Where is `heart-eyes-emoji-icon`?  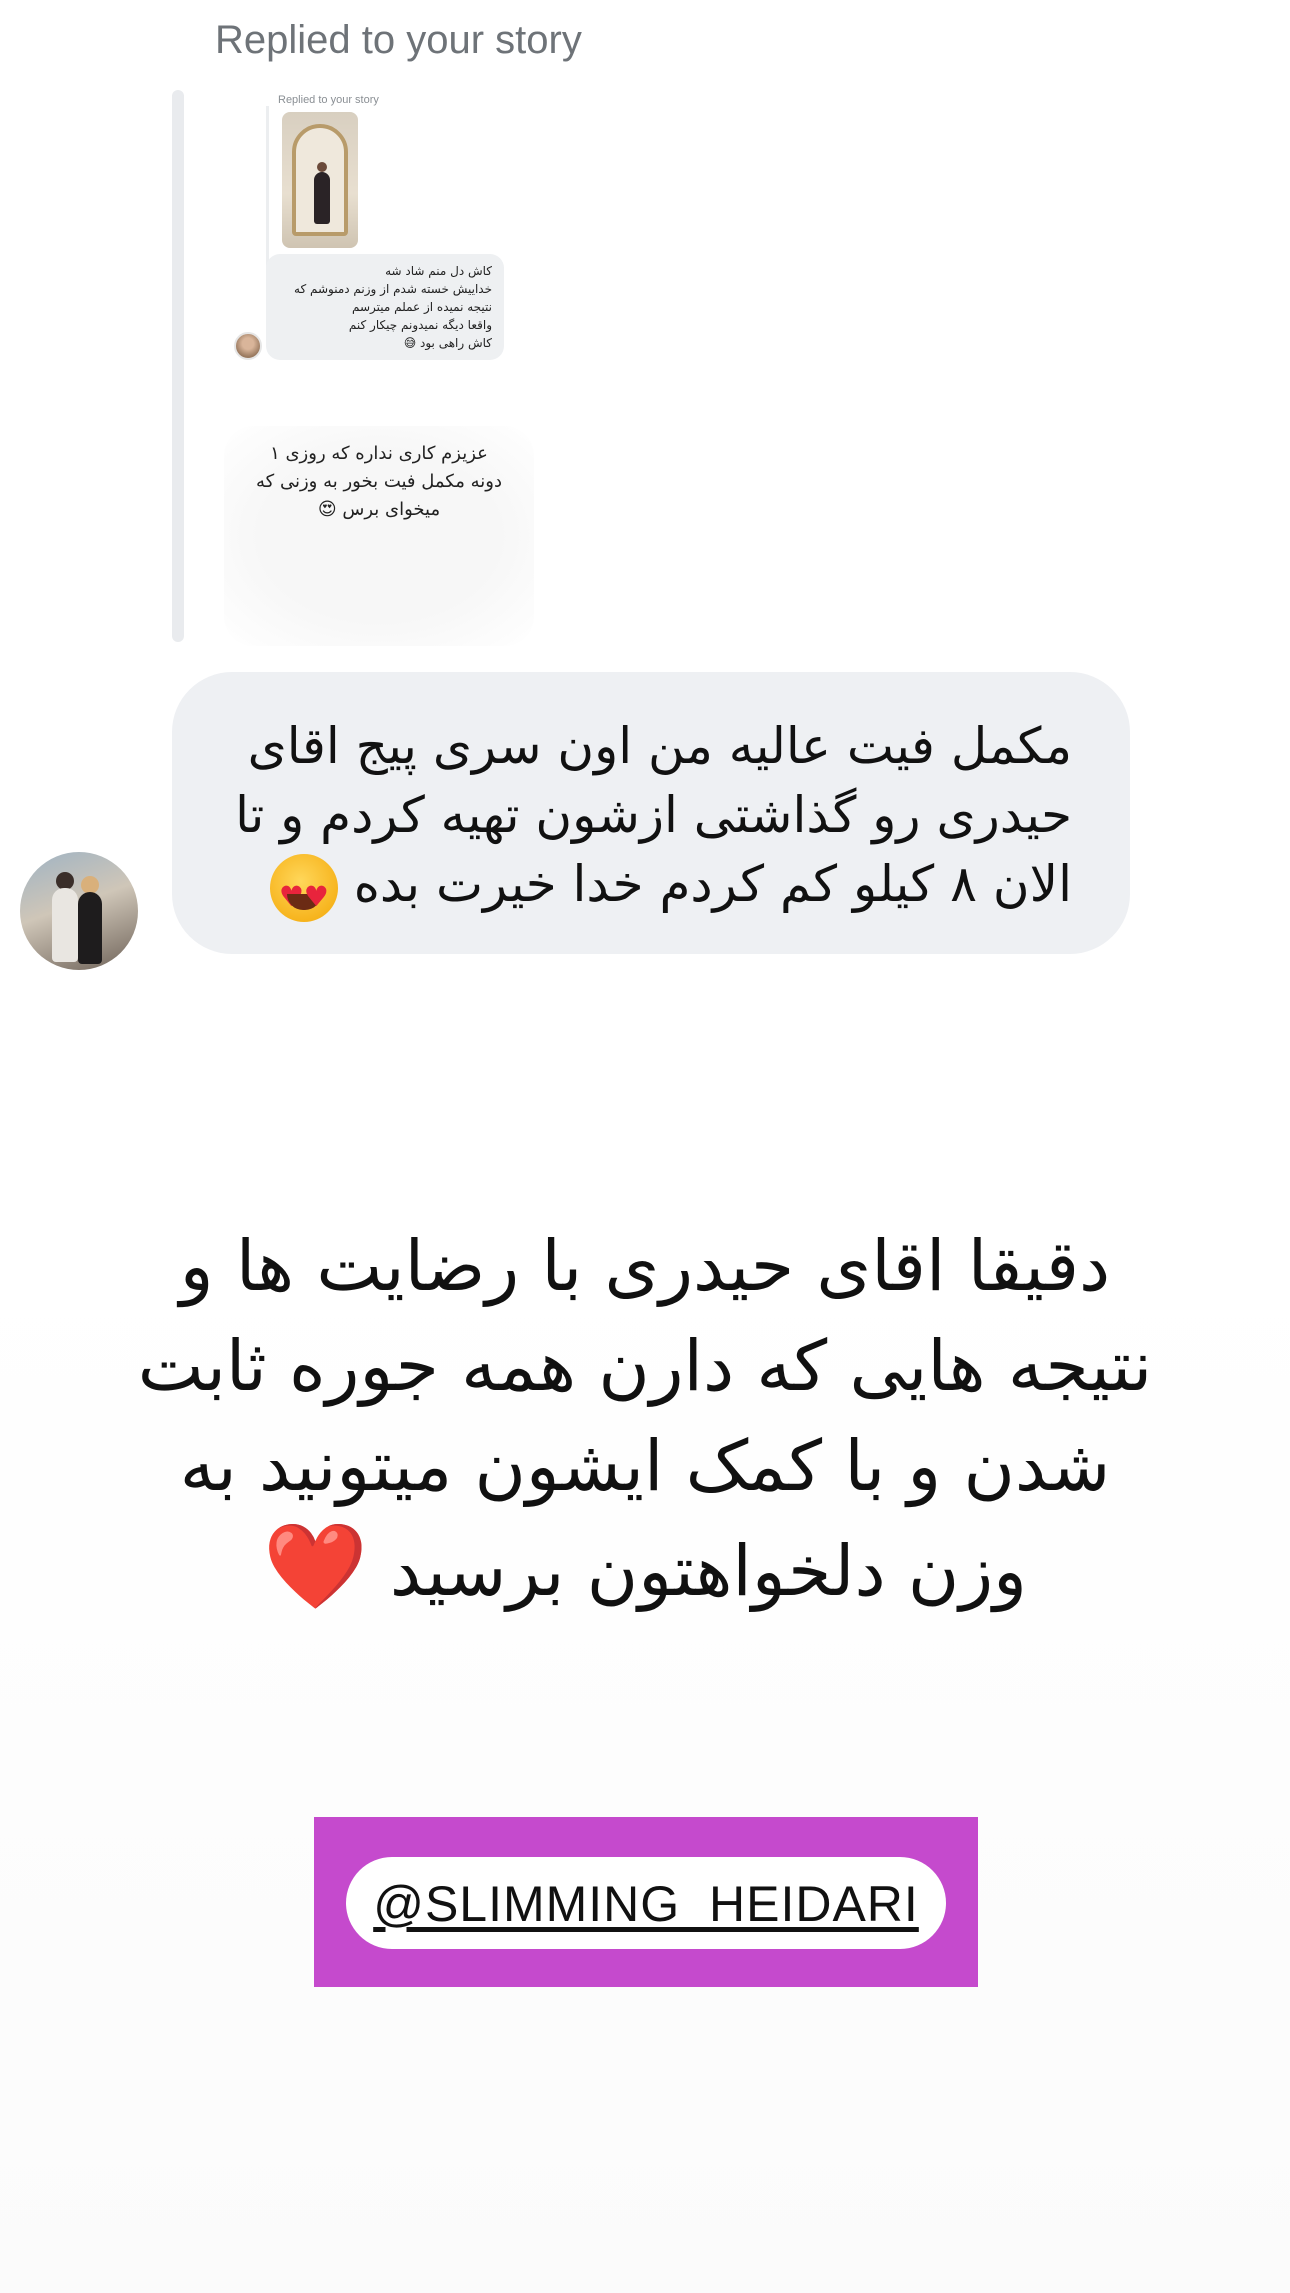 heart-eyes-emoji-icon is located at coordinates (303, 892).